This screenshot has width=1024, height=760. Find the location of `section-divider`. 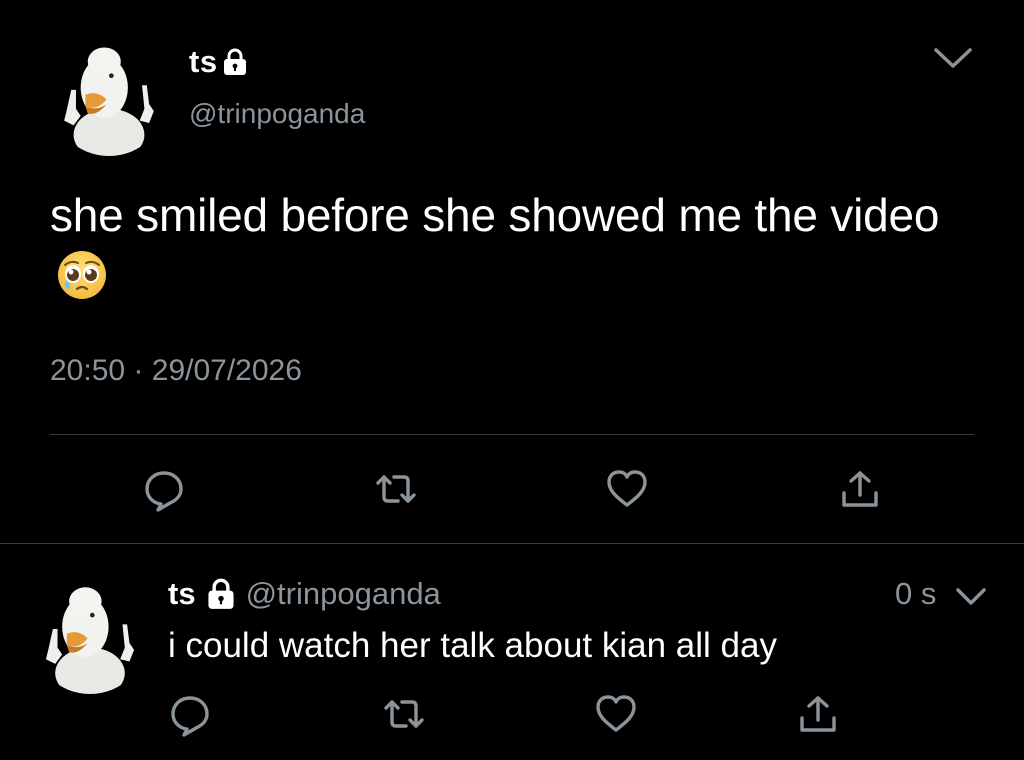

section-divider is located at coordinates (512, 543).